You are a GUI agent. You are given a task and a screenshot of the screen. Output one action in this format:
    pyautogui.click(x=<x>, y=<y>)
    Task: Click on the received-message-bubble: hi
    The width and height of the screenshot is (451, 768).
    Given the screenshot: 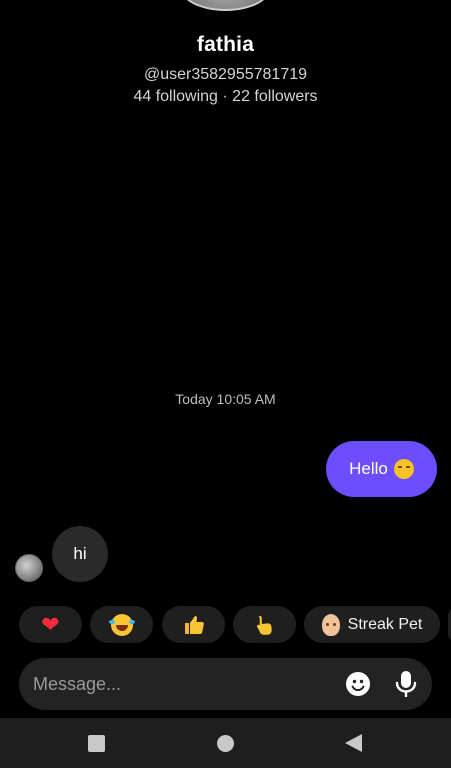 What is the action you would take?
    pyautogui.click(x=80, y=554)
    